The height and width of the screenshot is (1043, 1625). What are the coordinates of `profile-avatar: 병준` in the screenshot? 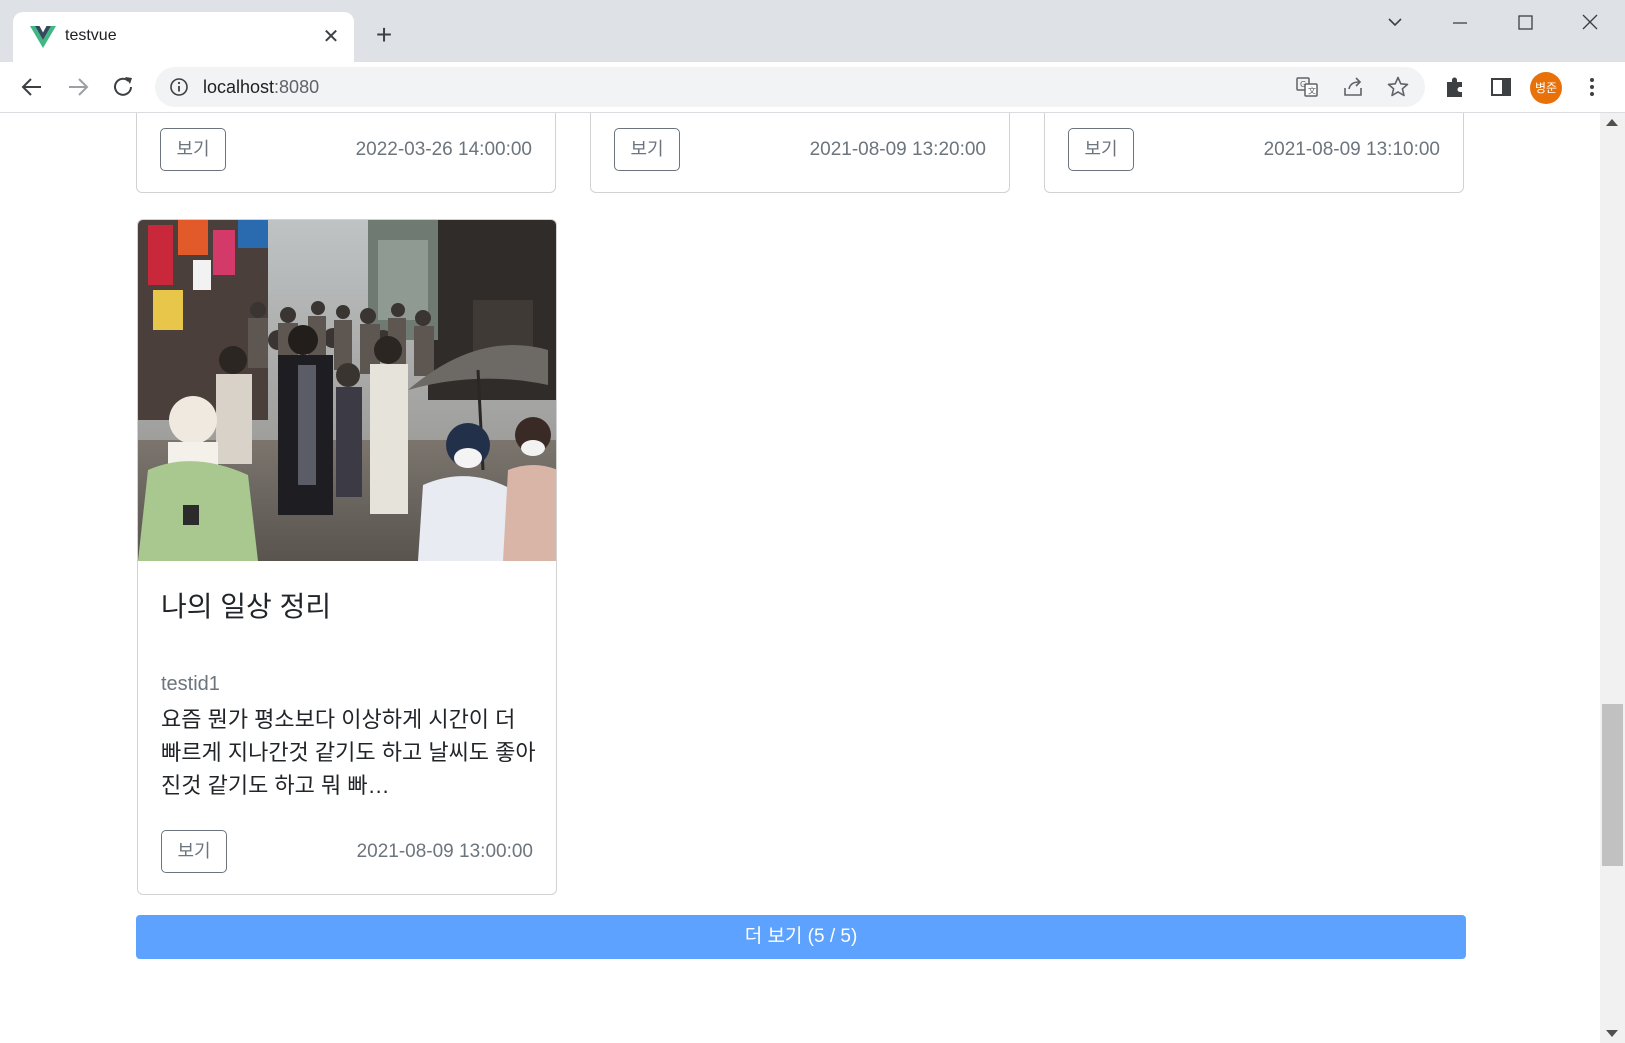 It's located at (1546, 88).